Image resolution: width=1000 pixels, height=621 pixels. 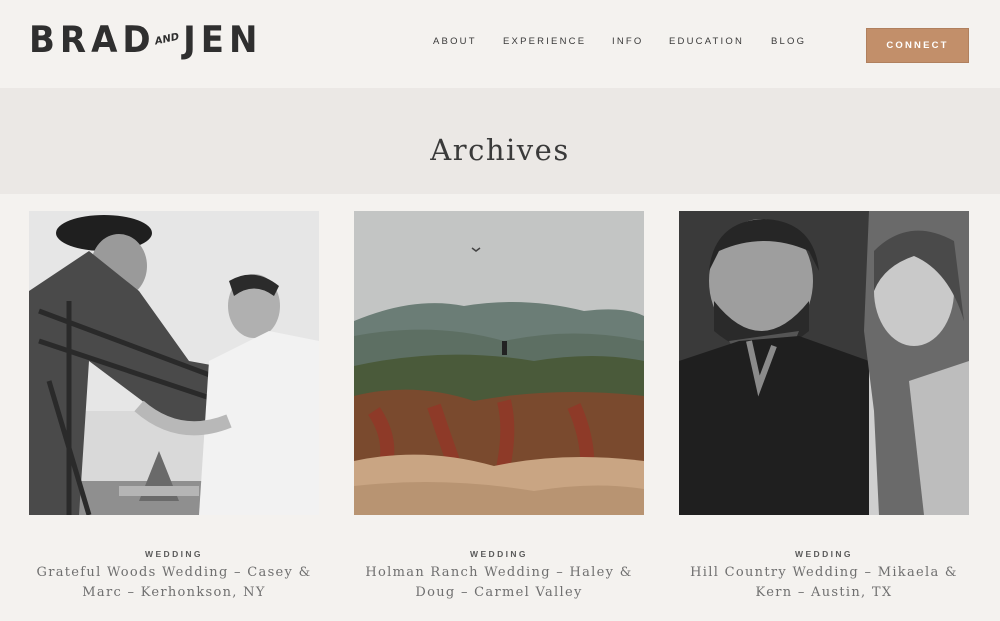 I want to click on connect-button: CONNECT, so click(x=917, y=45).